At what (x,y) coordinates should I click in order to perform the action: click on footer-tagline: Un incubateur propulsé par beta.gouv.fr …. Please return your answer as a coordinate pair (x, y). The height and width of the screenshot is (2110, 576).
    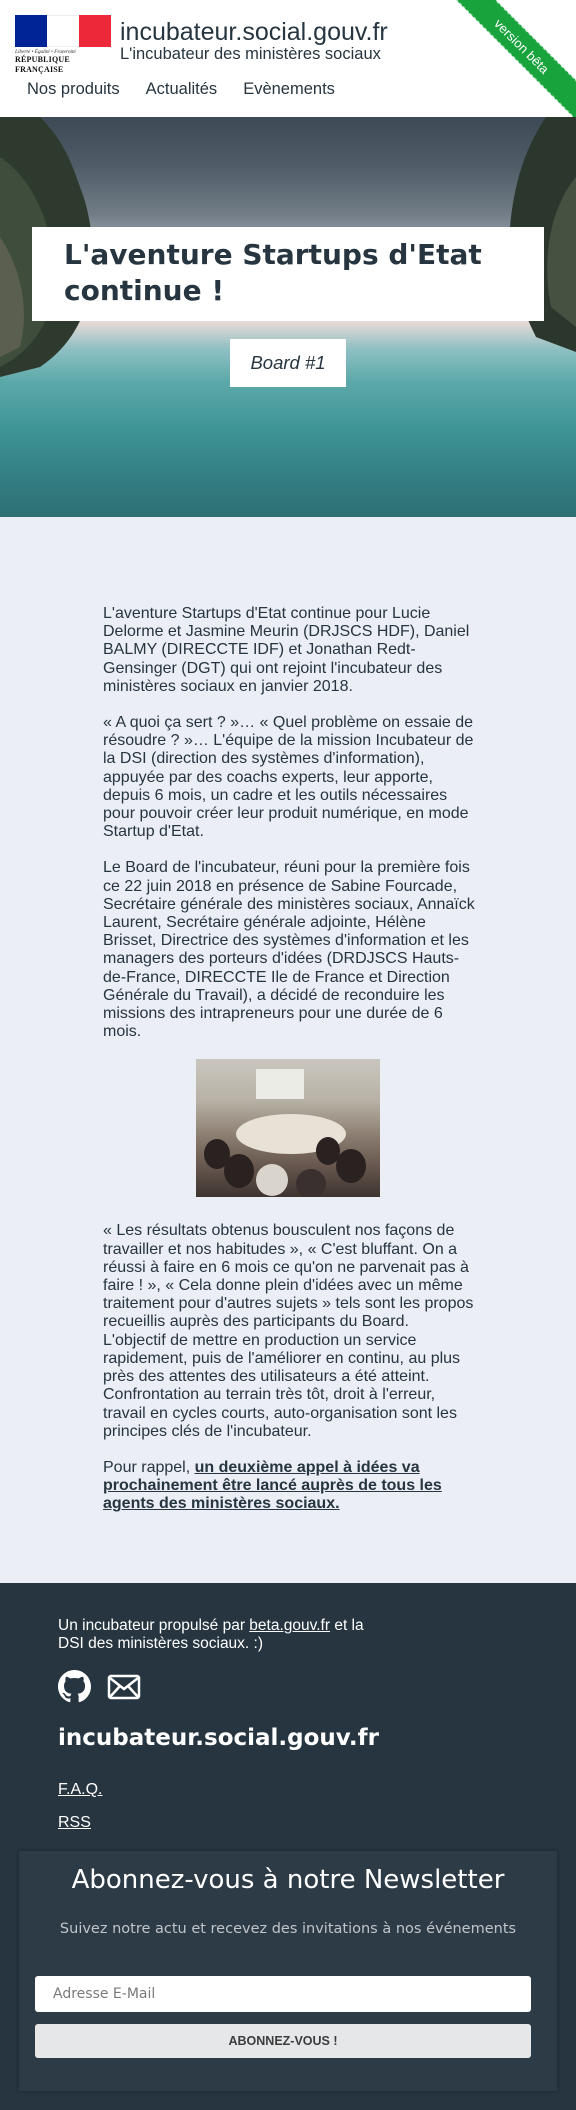
    Looking at the image, I should click on (218, 1635).